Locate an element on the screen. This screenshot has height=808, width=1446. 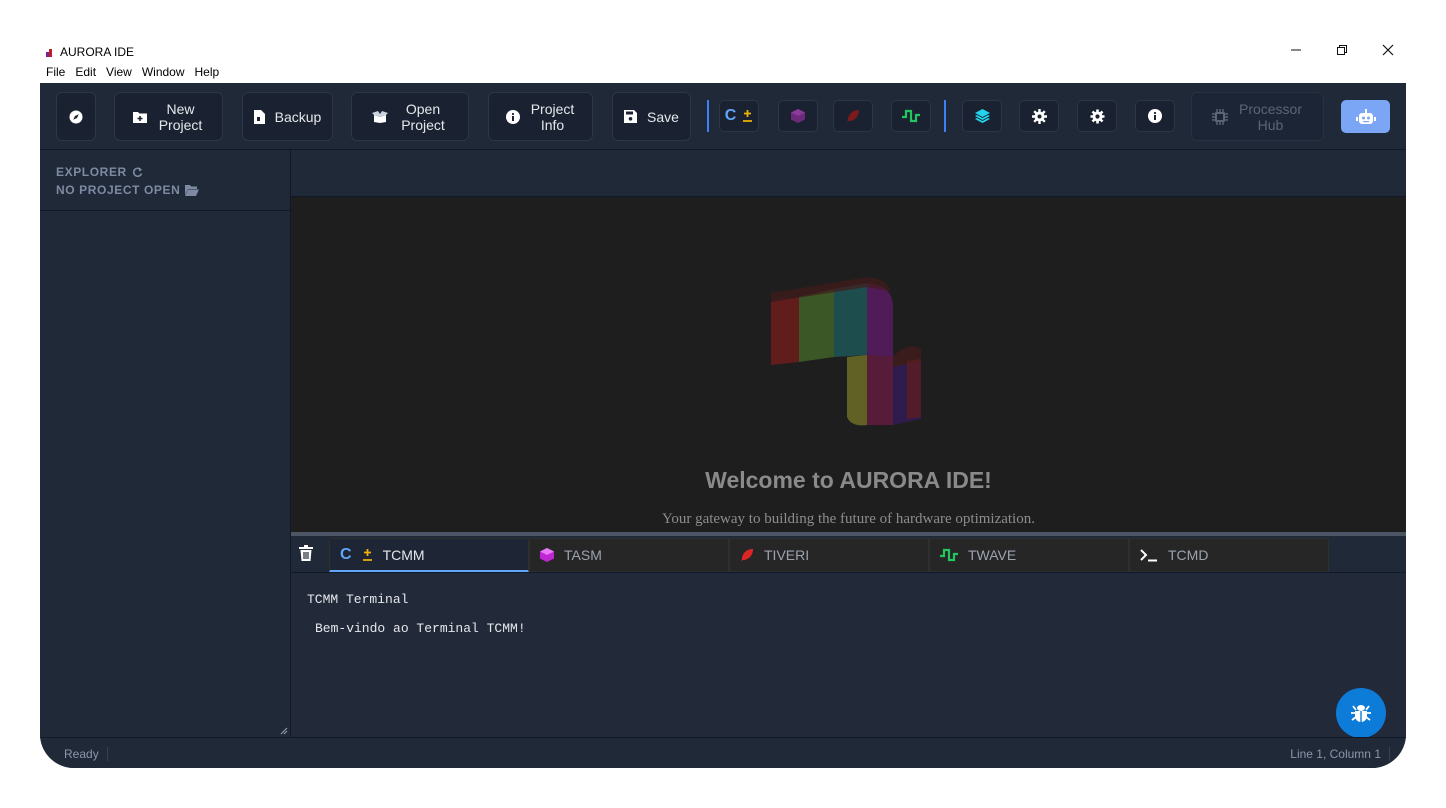
menu-bar: File Edit View Window Help is located at coordinates (132, 72).